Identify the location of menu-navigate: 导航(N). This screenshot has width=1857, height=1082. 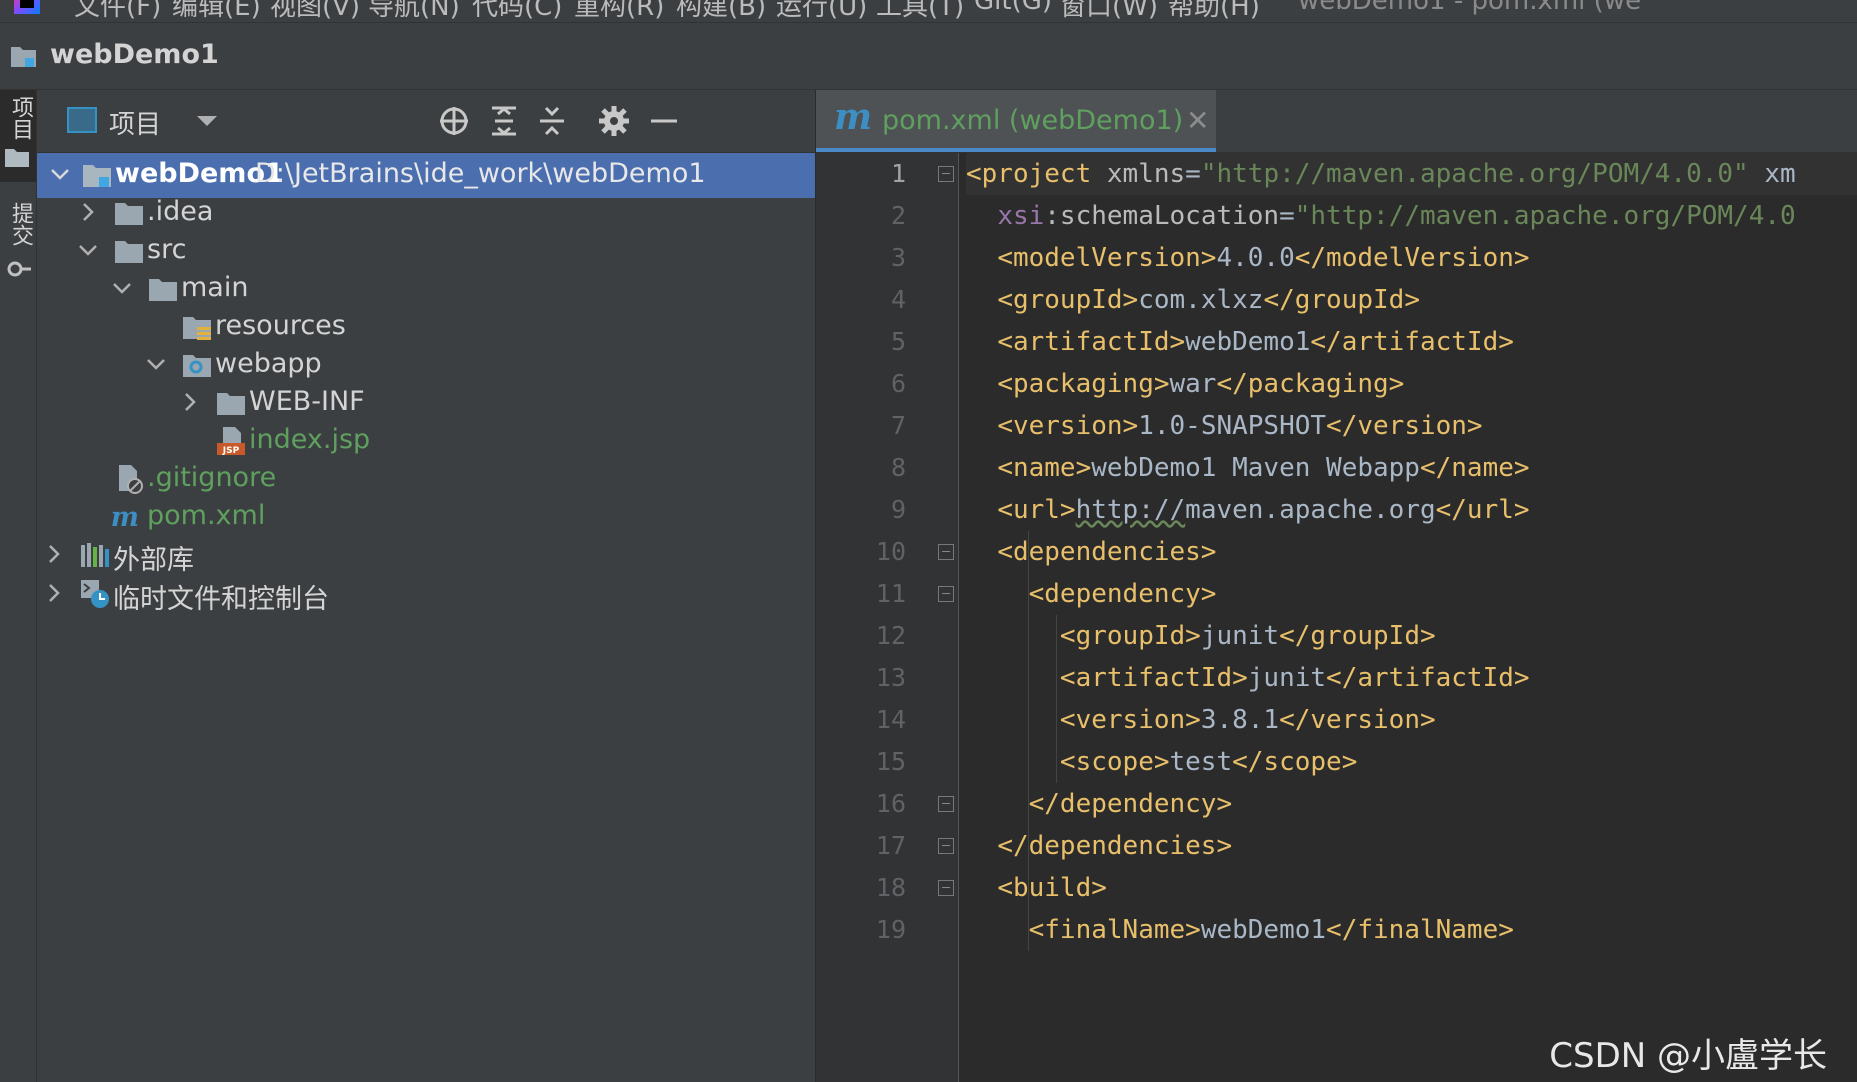
(414, 11).